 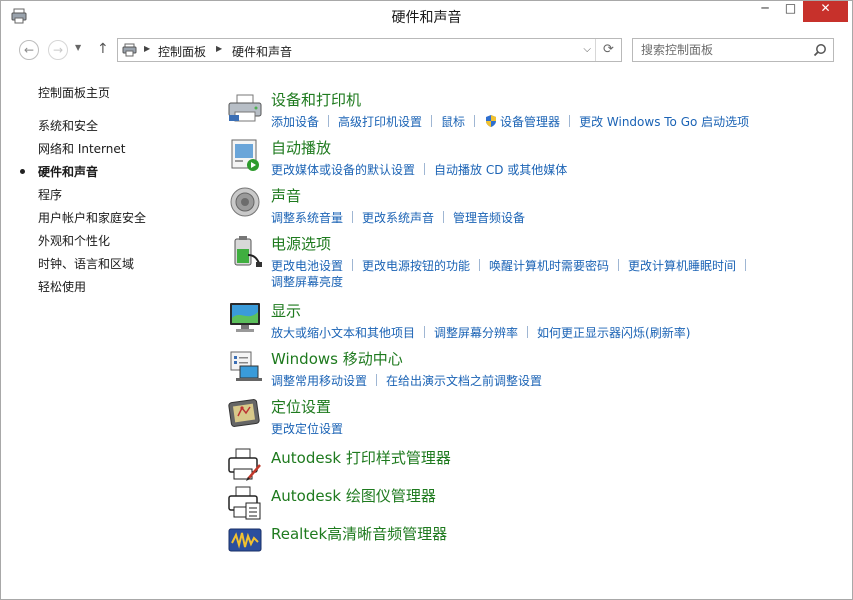 I want to click on window-title: 硬件和声音, so click(x=426, y=18).